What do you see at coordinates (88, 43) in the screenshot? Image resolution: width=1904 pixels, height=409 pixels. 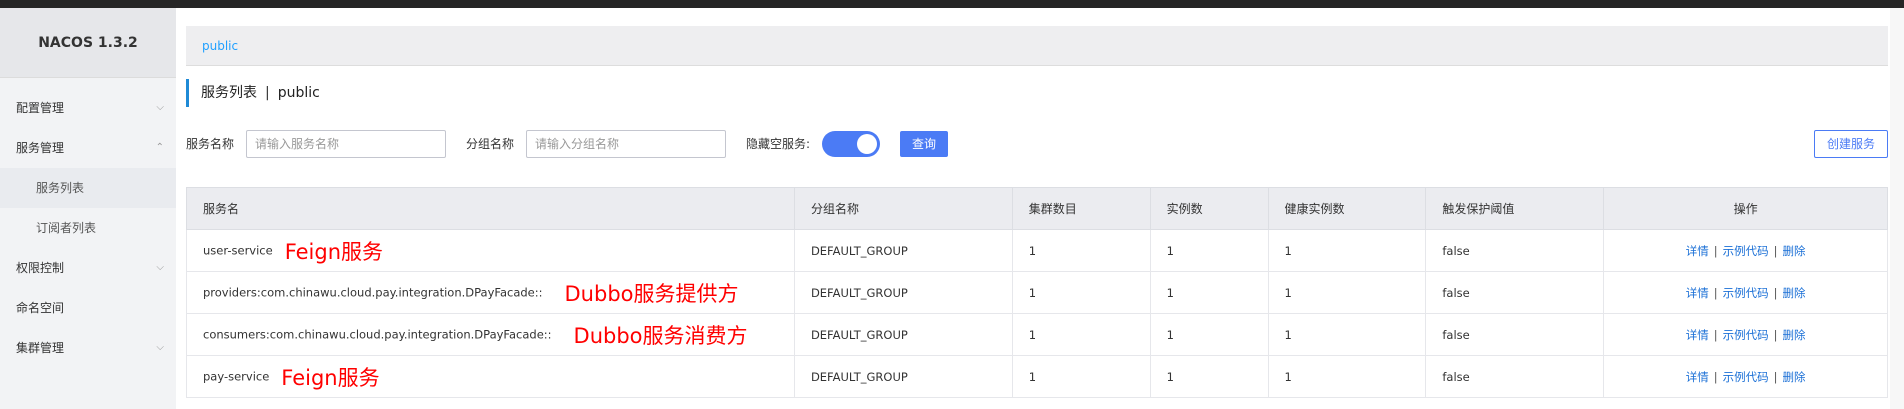 I see `app-title: NACOS 1.3.2` at bounding box center [88, 43].